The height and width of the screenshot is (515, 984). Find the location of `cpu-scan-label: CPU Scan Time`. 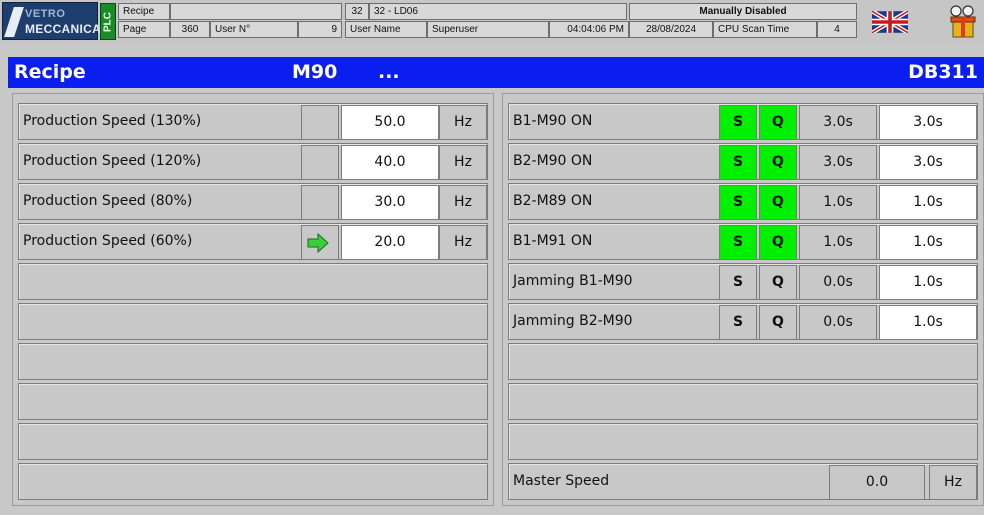

cpu-scan-label: CPU Scan Time is located at coordinates (765, 29).